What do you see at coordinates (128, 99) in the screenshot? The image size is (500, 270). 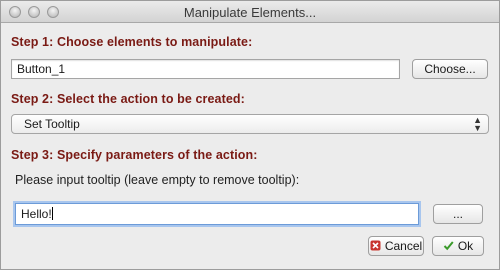 I see `step2-heading: Step 2: Select the action to be created:` at bounding box center [128, 99].